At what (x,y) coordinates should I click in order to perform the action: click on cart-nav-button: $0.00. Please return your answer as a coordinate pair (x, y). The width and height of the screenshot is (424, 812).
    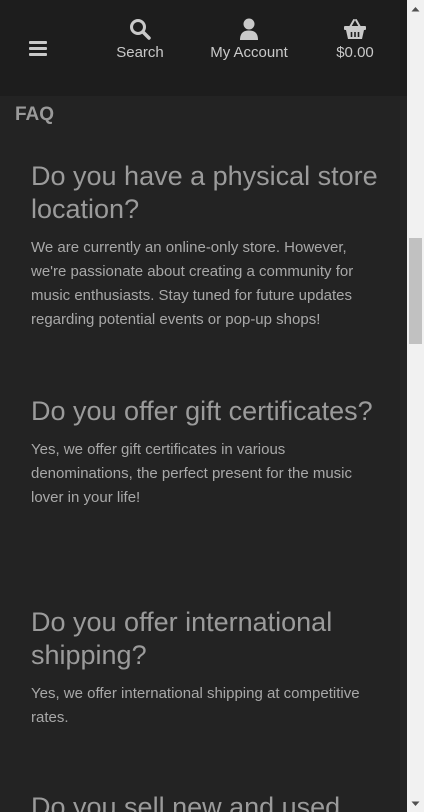
    Looking at the image, I should click on (355, 38).